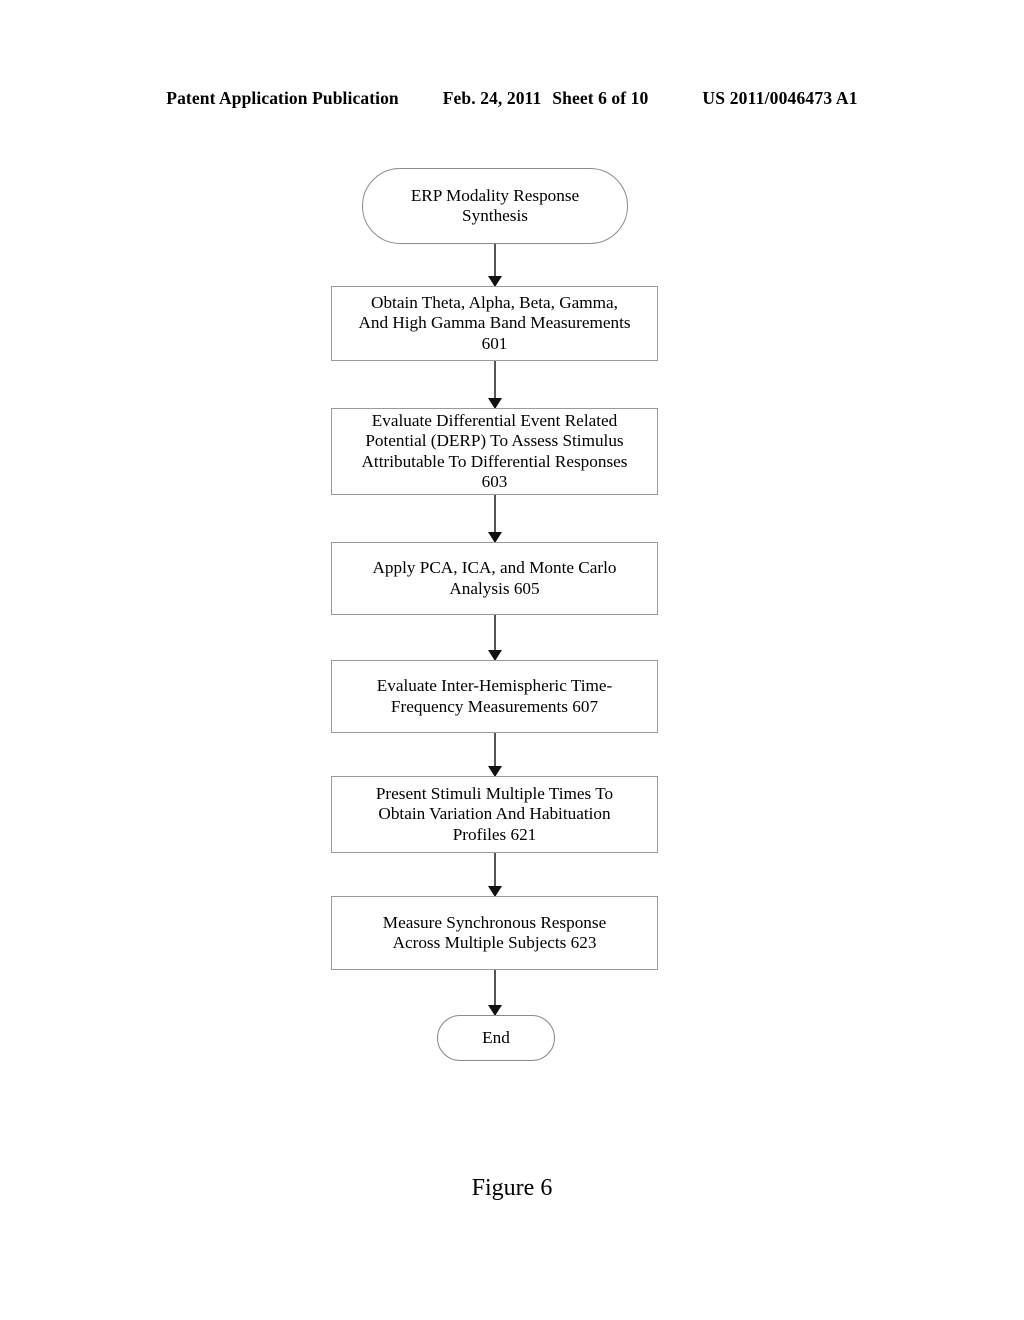 This screenshot has width=1024, height=1320. I want to click on flow-node-start-label: ERP Modality Response Synthesis, so click(495, 205).